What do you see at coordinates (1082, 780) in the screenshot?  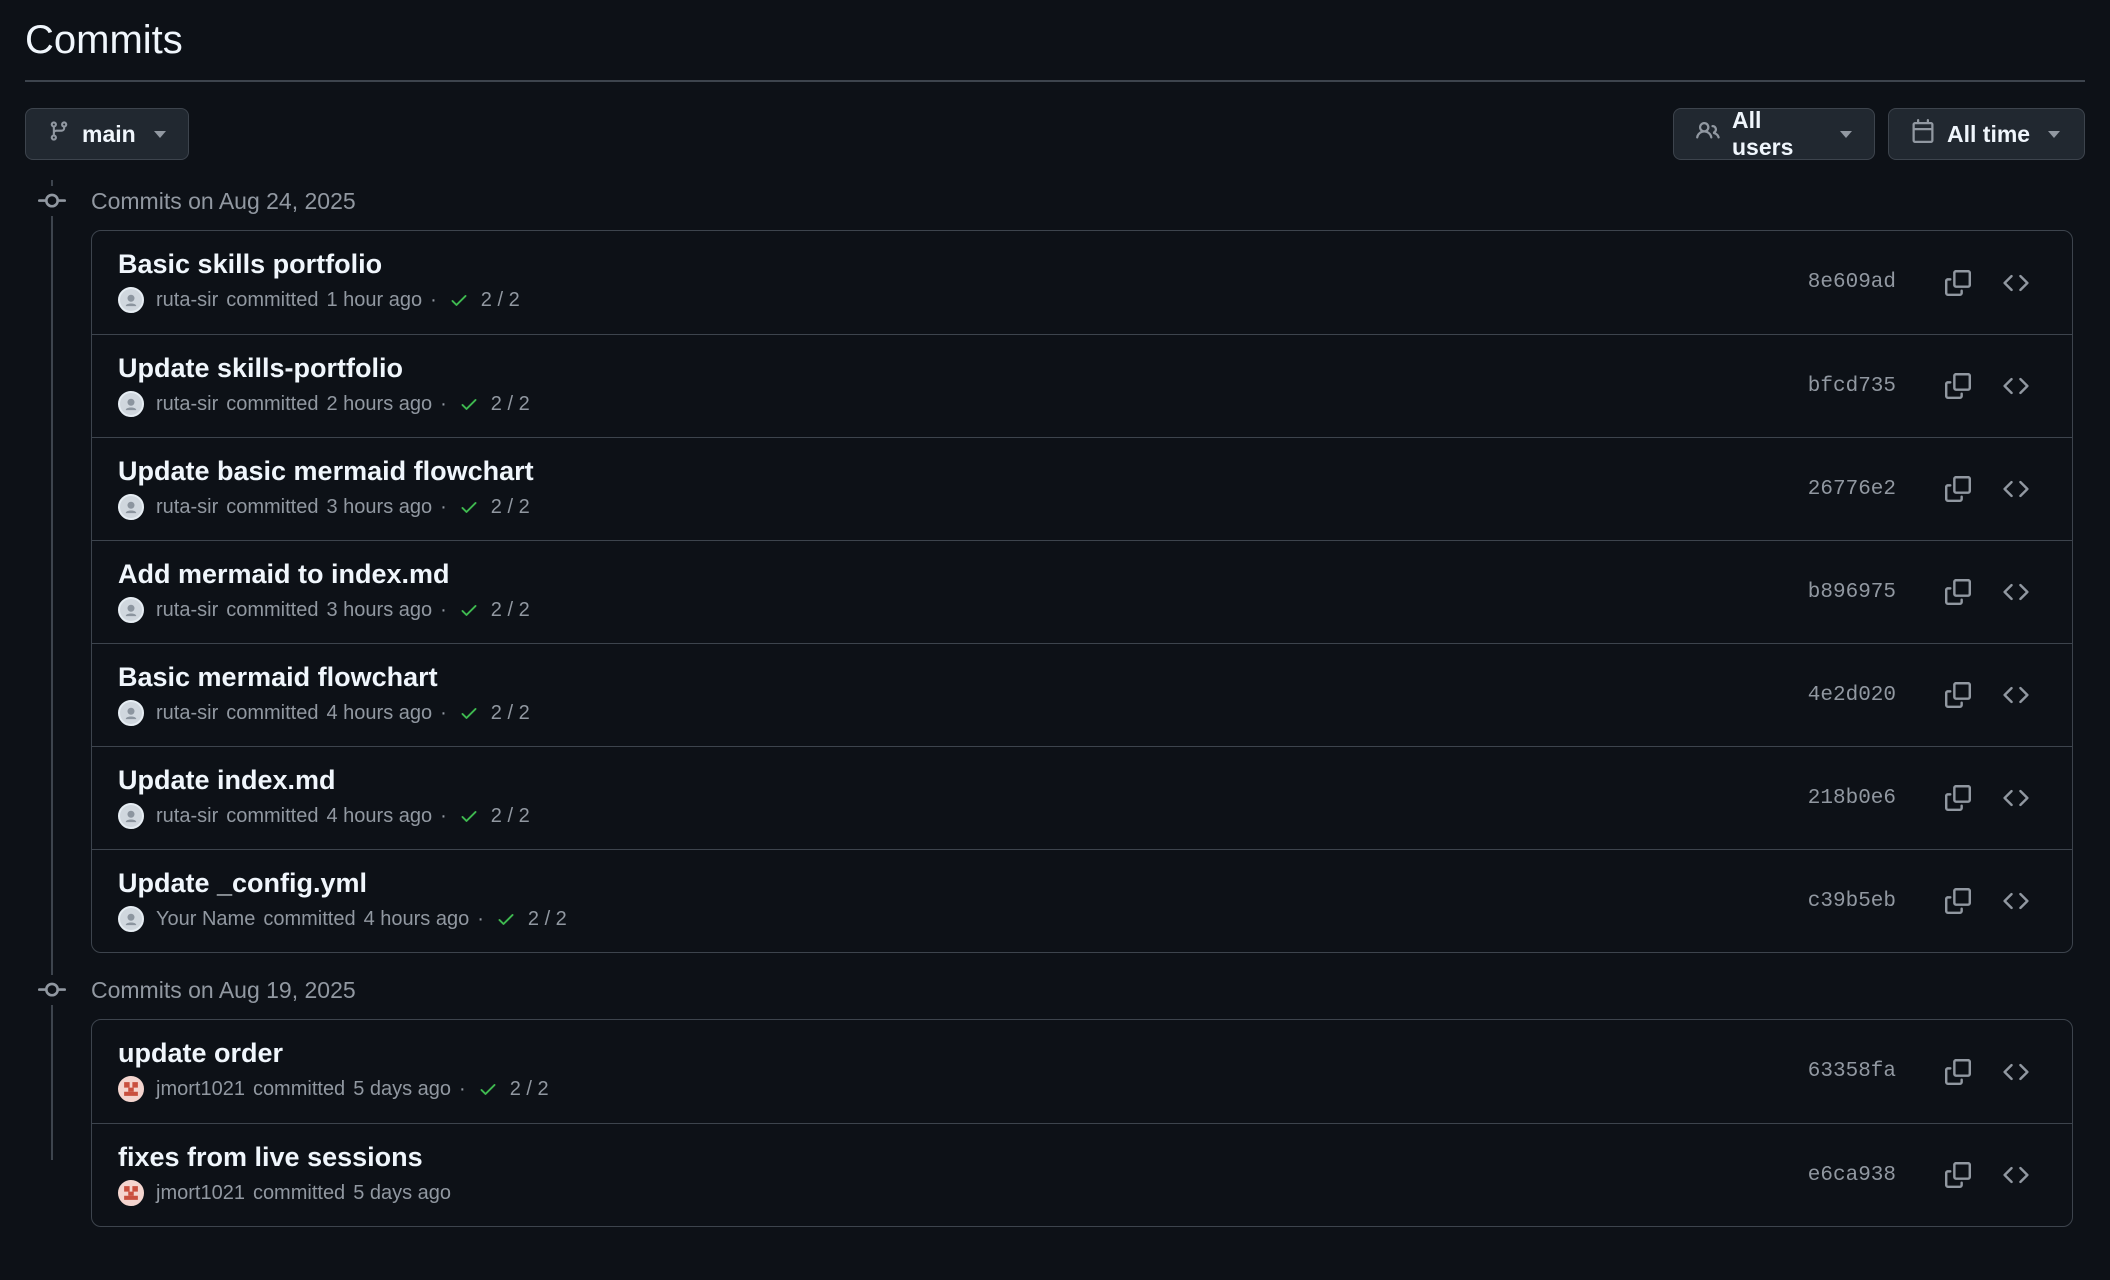 I see `commit-title-link: Update index.md` at bounding box center [1082, 780].